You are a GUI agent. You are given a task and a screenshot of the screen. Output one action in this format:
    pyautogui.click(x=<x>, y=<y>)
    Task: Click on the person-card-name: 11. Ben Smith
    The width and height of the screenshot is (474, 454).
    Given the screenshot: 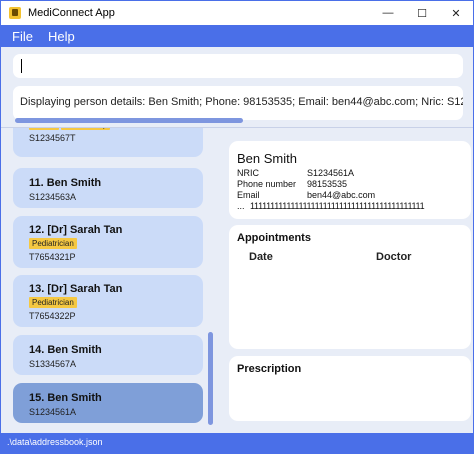 What is the action you would take?
    pyautogui.click(x=65, y=183)
    